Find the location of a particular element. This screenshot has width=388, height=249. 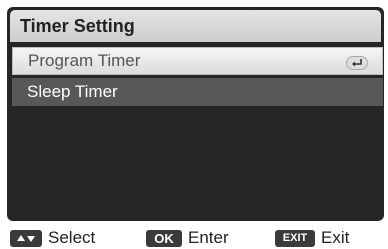

enter-return-icon is located at coordinates (357, 63).